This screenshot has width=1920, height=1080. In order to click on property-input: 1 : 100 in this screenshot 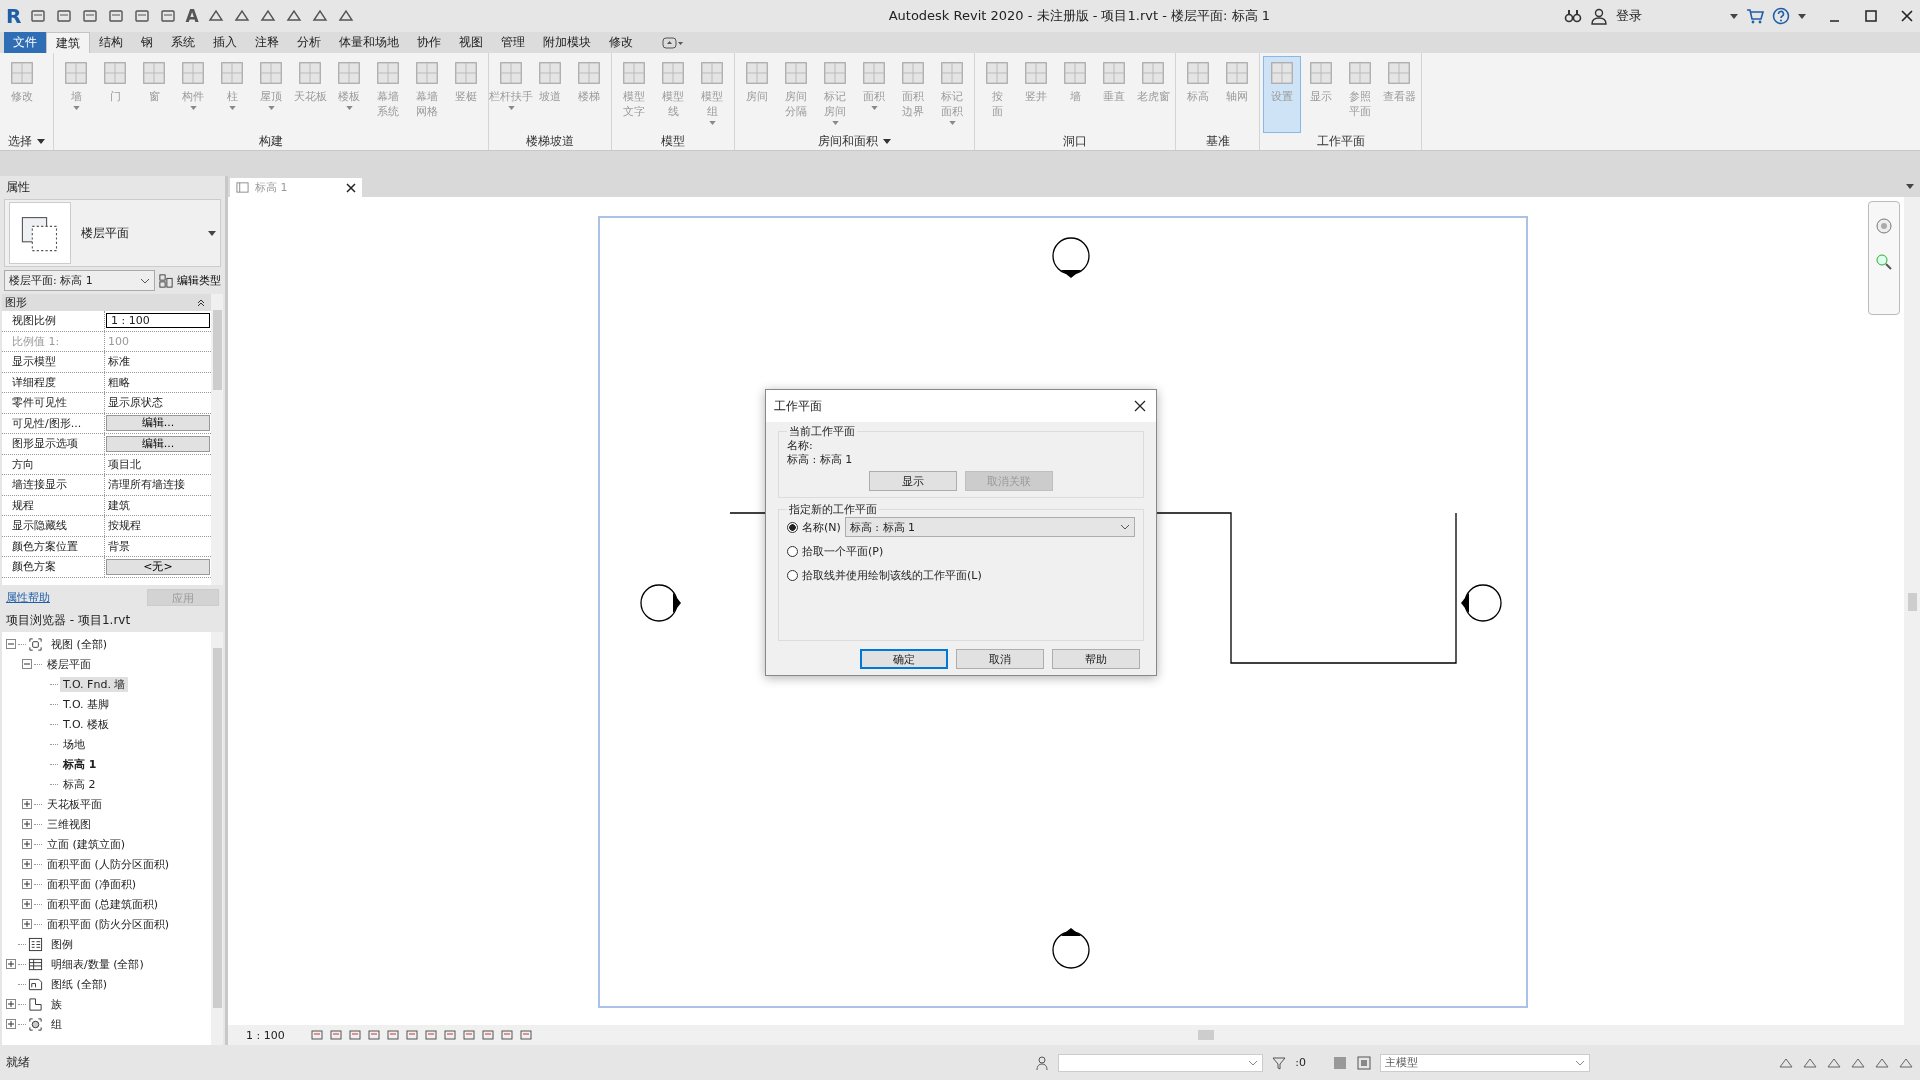, I will do `click(158, 321)`.